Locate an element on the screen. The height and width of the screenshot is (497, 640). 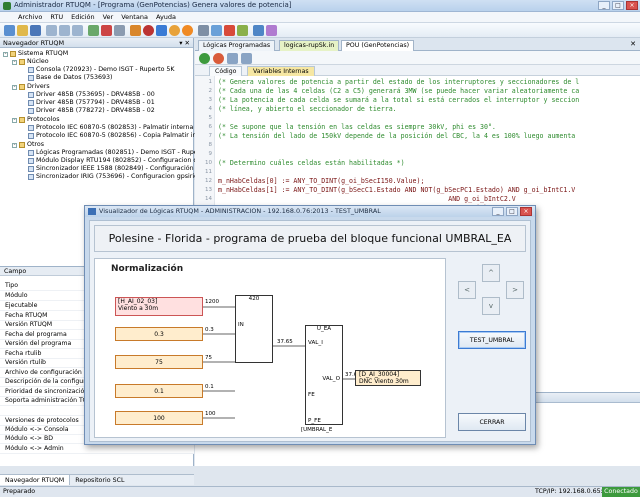
home-icon is located at coordinates (229, 30).